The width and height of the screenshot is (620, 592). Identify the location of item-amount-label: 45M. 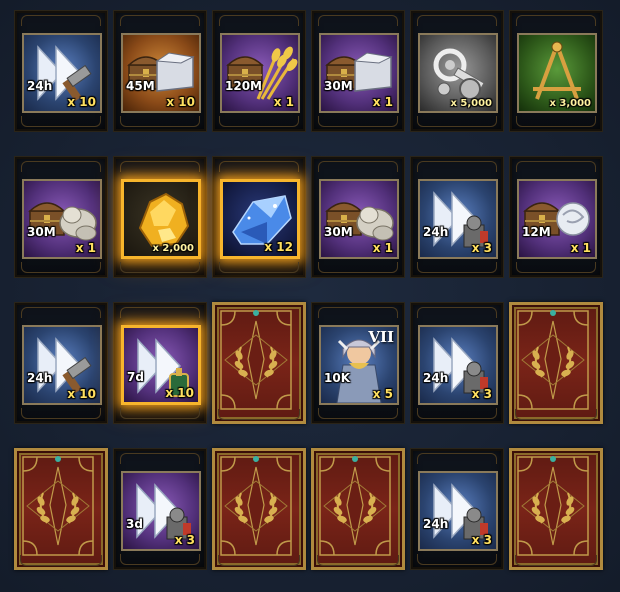
(140, 86).